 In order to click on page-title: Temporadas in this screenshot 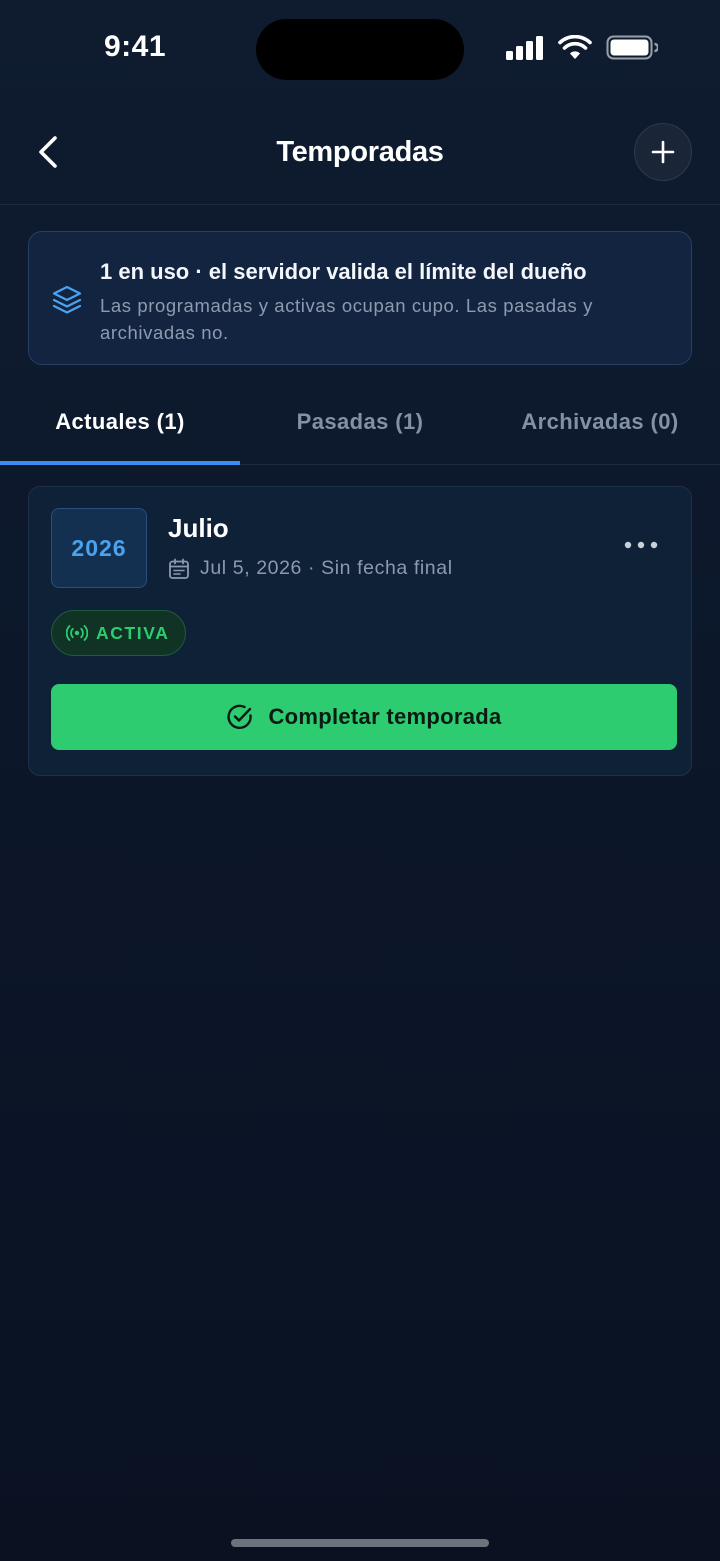, I will do `click(360, 152)`.